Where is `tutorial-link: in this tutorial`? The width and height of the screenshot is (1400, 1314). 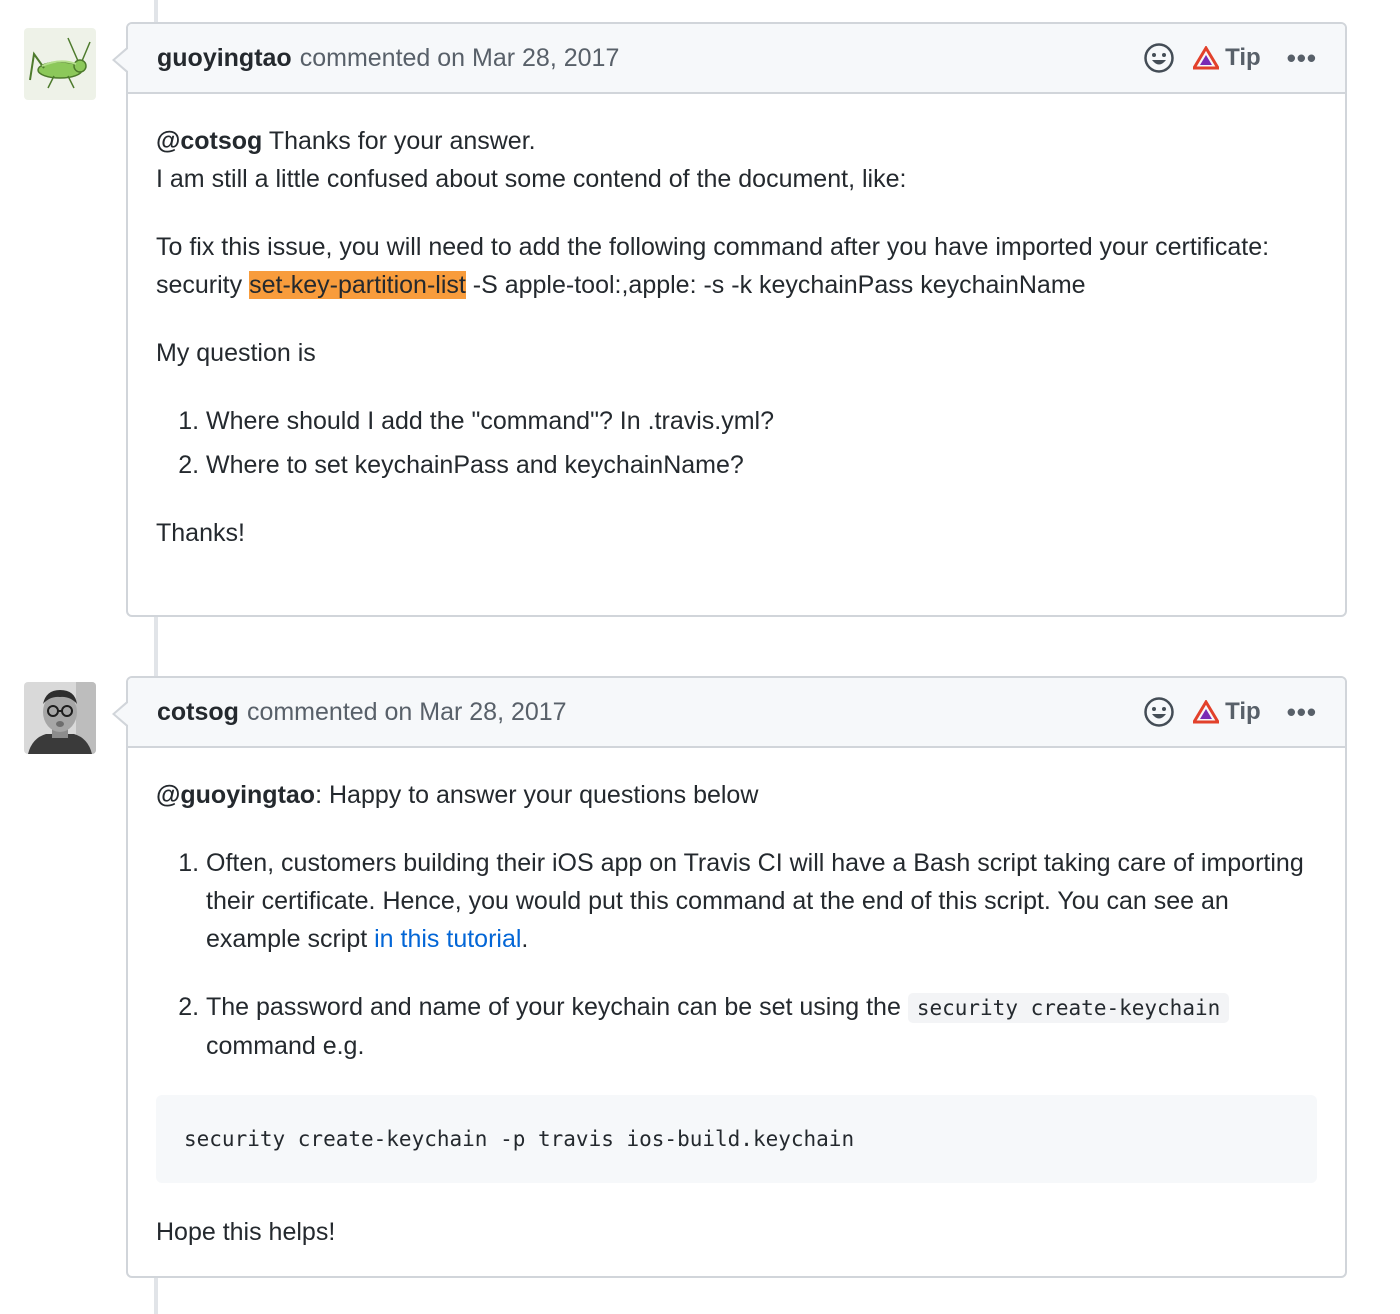
tutorial-link: in this tutorial is located at coordinates (447, 939).